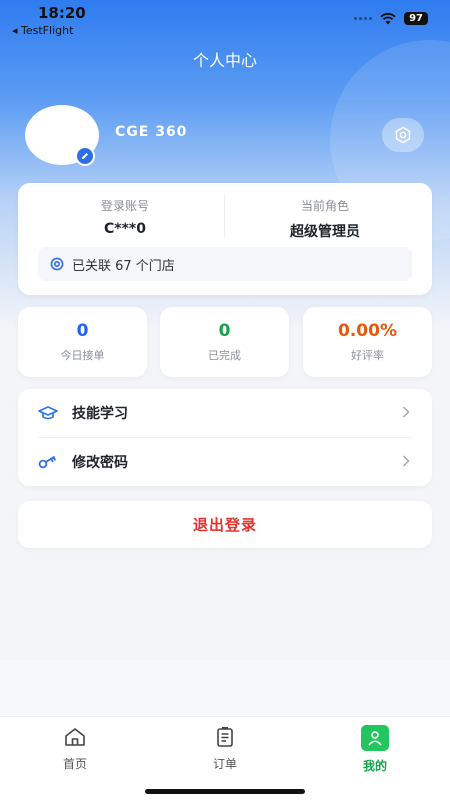 This screenshot has height=800, width=450. I want to click on avatar-edit-badge, so click(85, 156).